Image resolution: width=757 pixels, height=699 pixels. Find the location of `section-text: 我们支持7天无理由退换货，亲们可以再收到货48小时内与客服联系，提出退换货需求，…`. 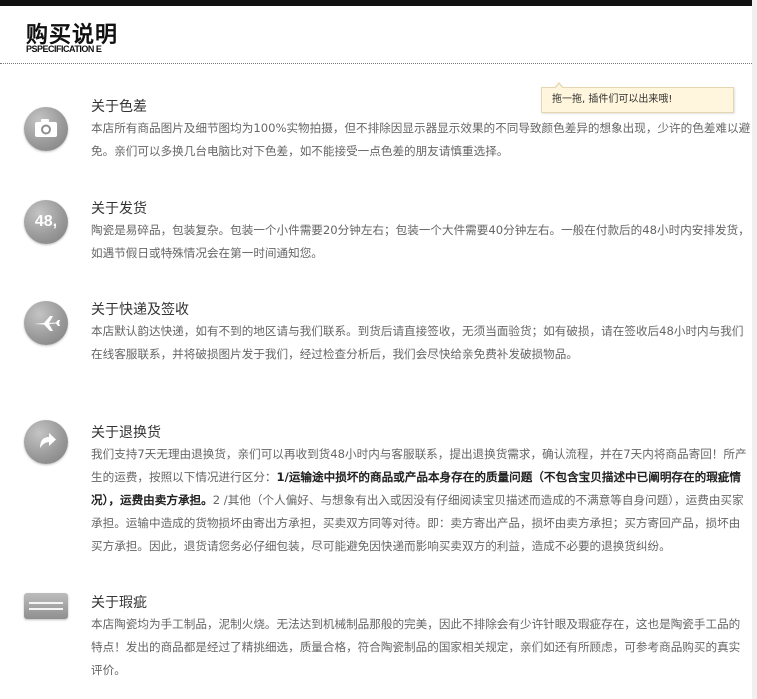

section-text: 我们支持7天无理由退换货，亲们可以再收到货48小时内与客服联系，提出退换货需求，… is located at coordinates (421, 500).